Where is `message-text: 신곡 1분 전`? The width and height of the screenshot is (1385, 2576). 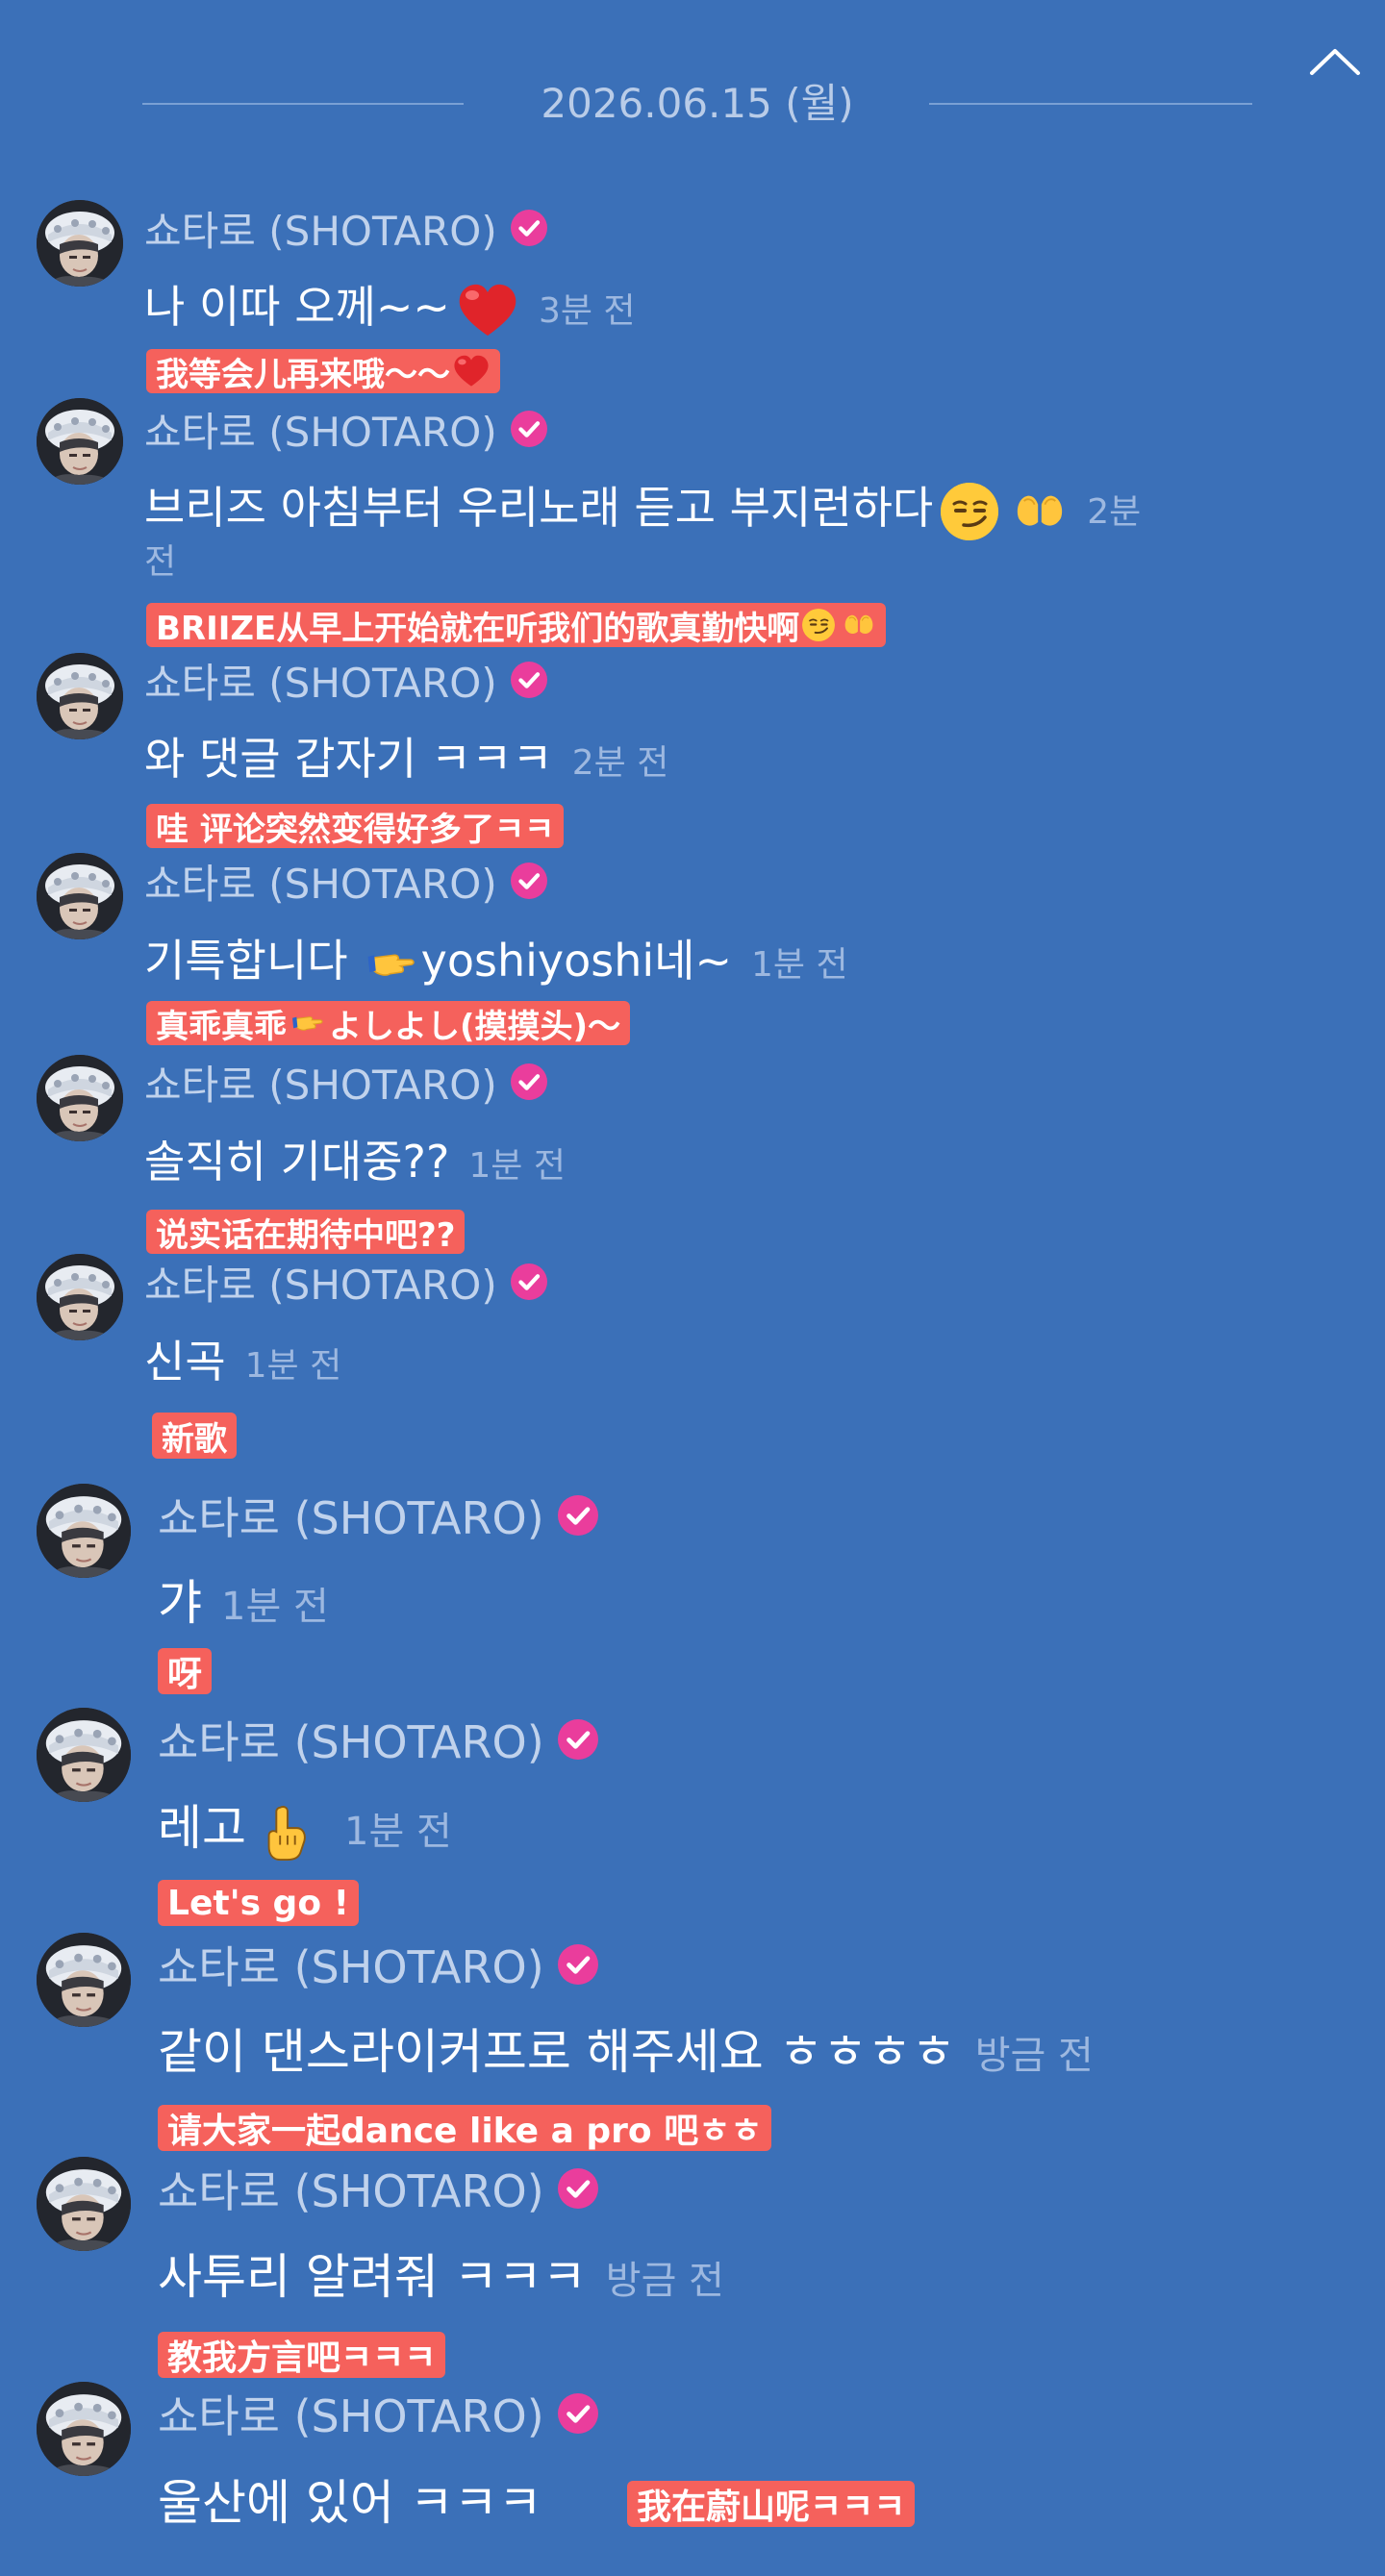
message-text: 신곡 1분 전 is located at coordinates (242, 1361).